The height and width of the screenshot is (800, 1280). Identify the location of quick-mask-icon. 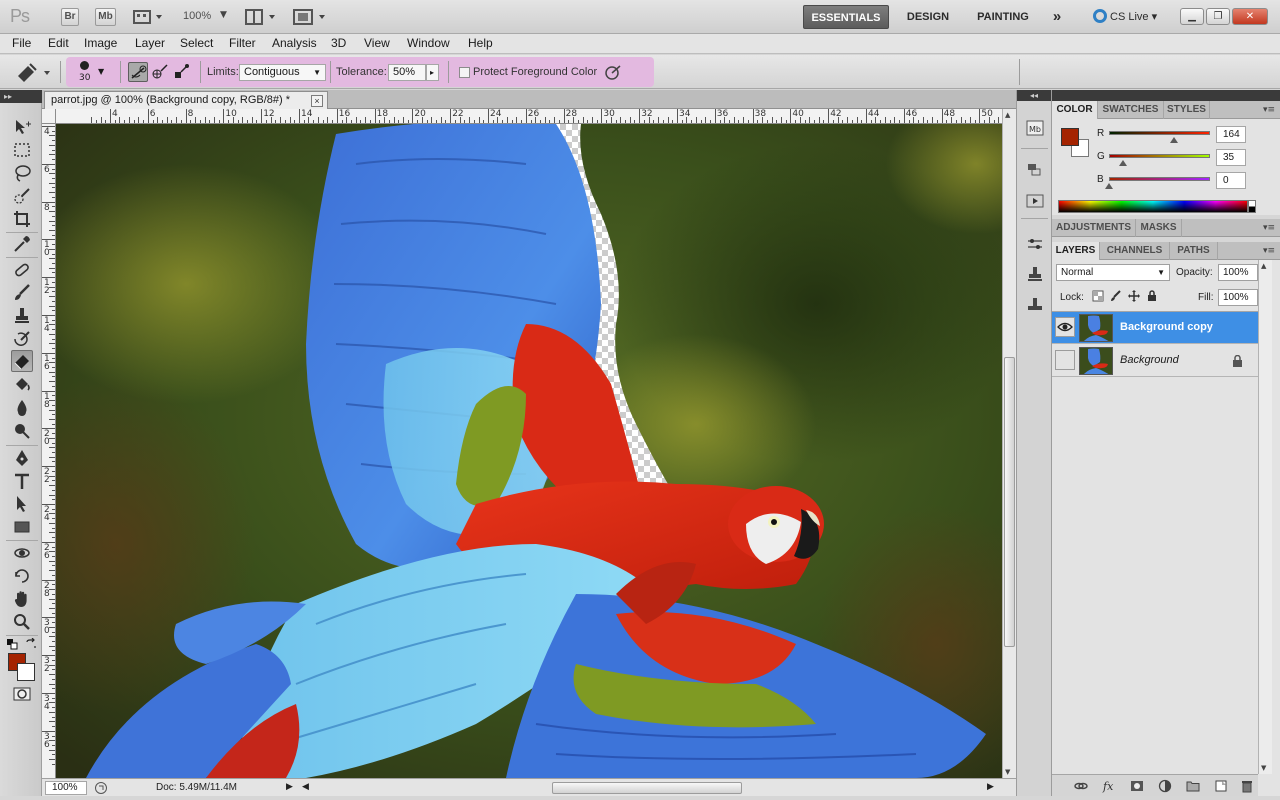
(22, 694).